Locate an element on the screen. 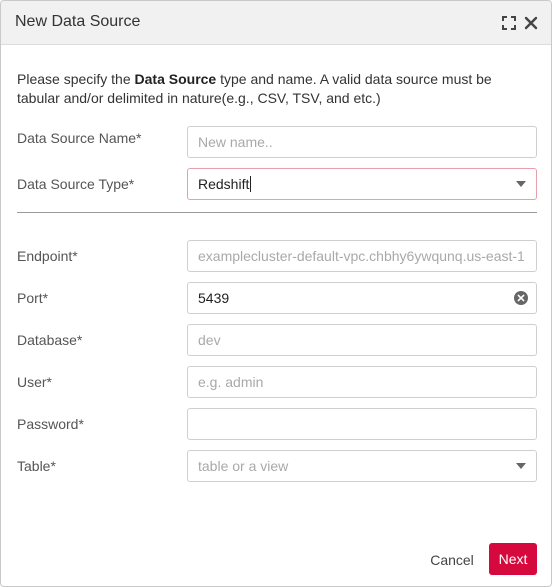 This screenshot has width=552, height=587. section-divider is located at coordinates (277, 212).